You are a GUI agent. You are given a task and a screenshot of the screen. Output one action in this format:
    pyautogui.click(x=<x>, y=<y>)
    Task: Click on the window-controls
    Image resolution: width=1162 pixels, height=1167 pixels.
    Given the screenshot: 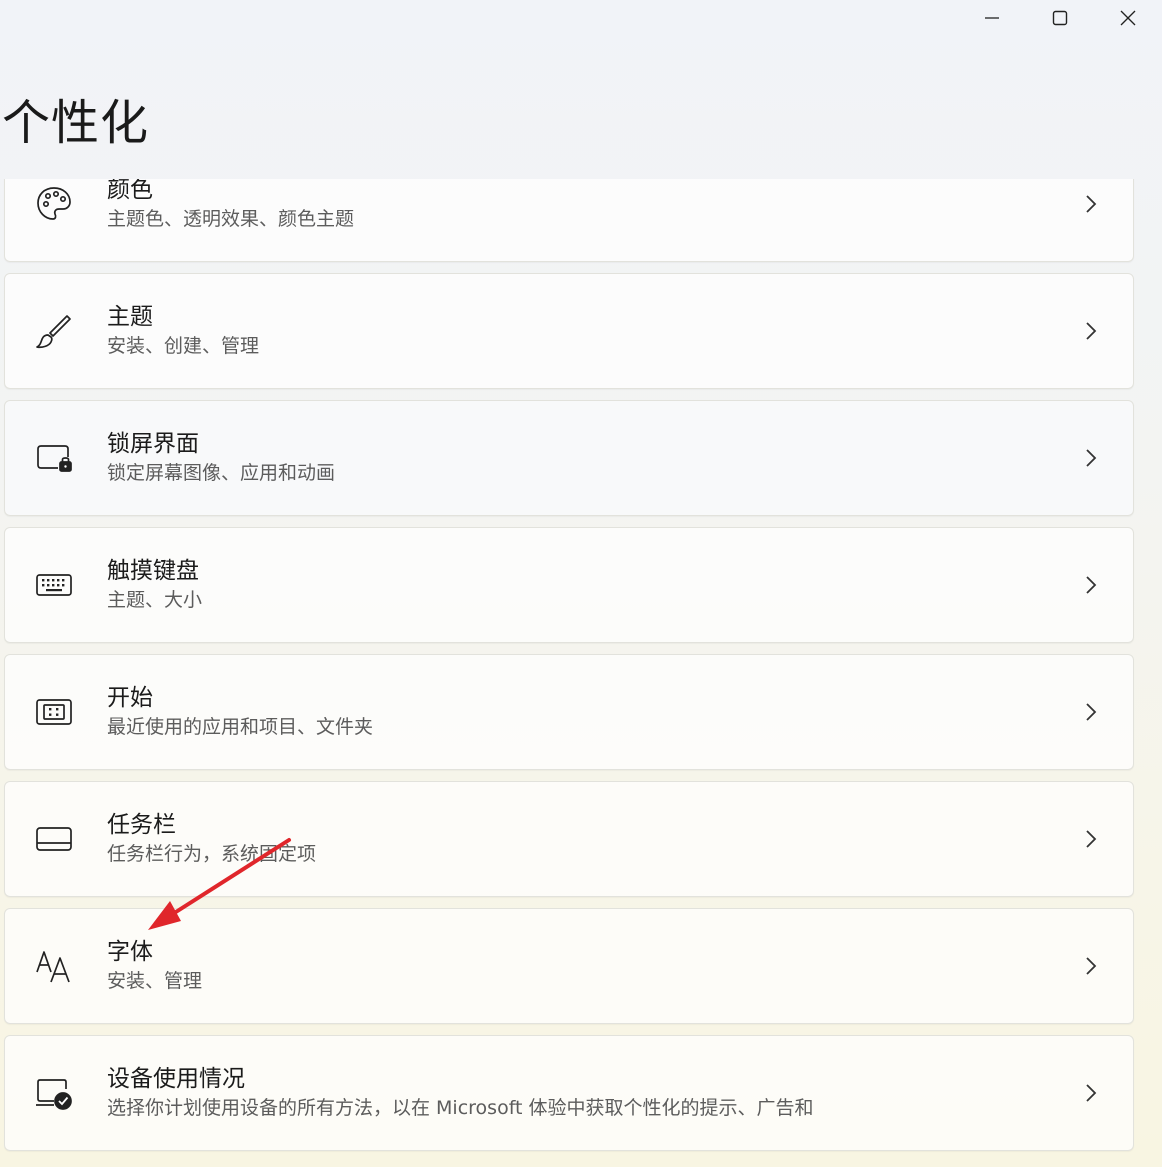 What is the action you would take?
    pyautogui.click(x=1060, y=18)
    